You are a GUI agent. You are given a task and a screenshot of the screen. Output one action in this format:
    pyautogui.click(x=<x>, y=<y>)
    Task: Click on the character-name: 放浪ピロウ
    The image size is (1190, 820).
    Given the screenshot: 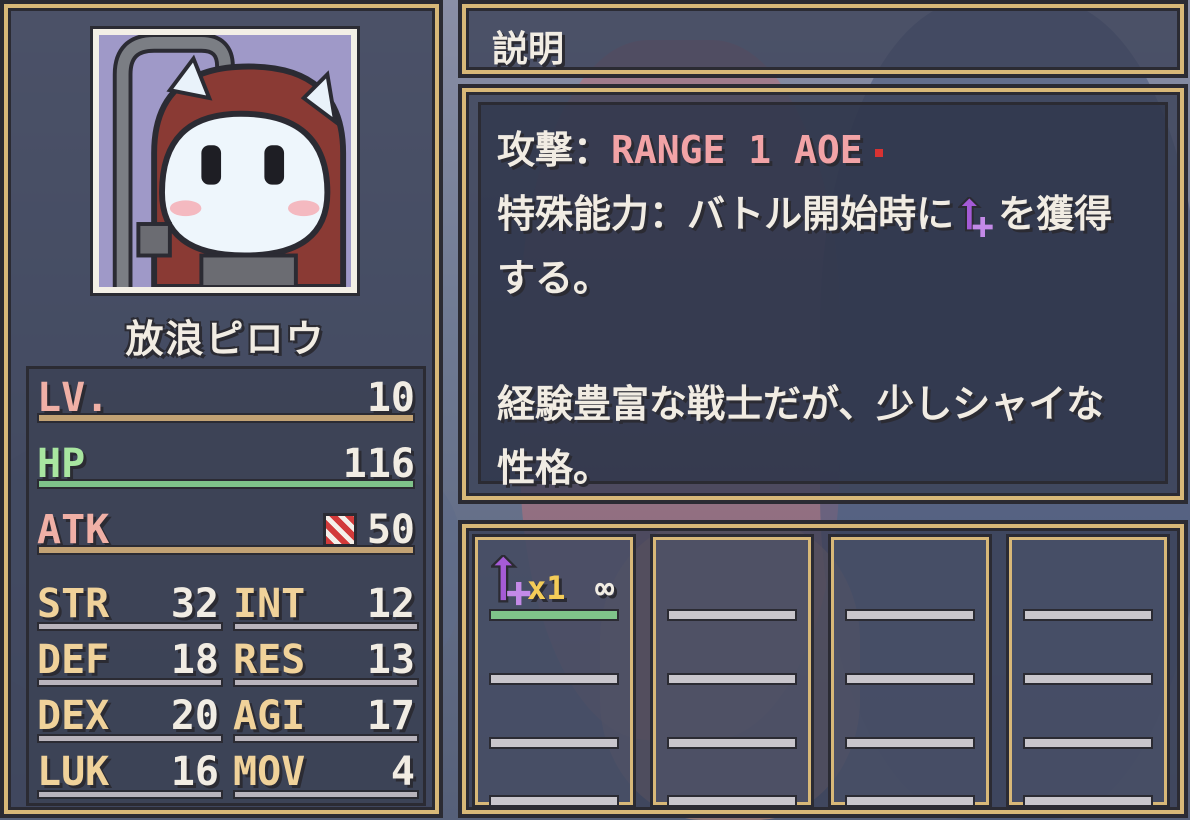 What is the action you would take?
    pyautogui.click(x=225, y=339)
    